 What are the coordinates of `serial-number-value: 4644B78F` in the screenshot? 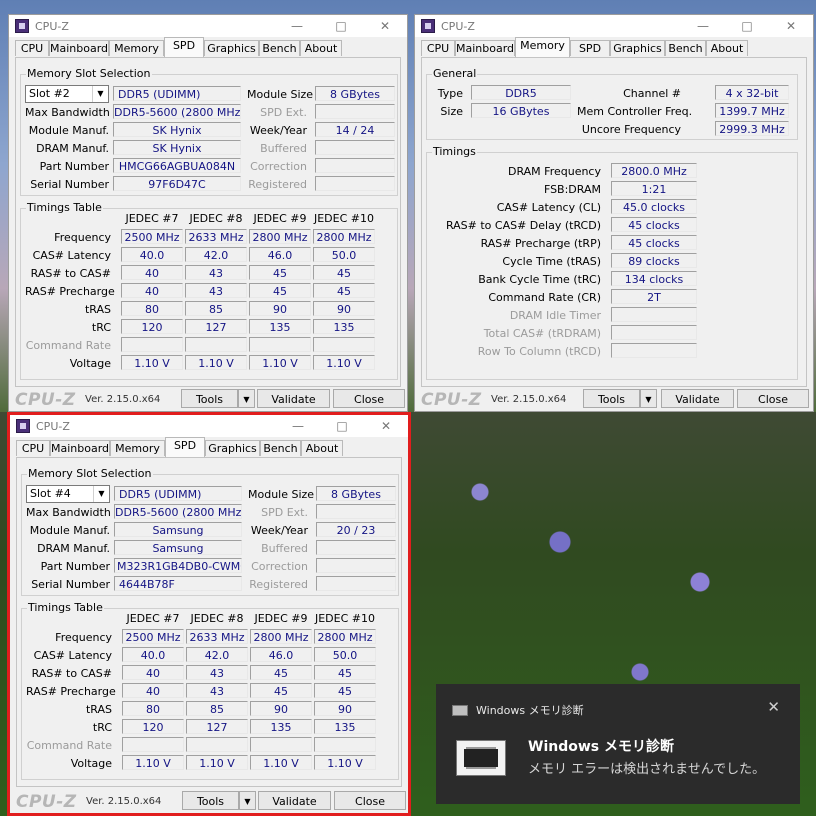 It's located at (178, 583).